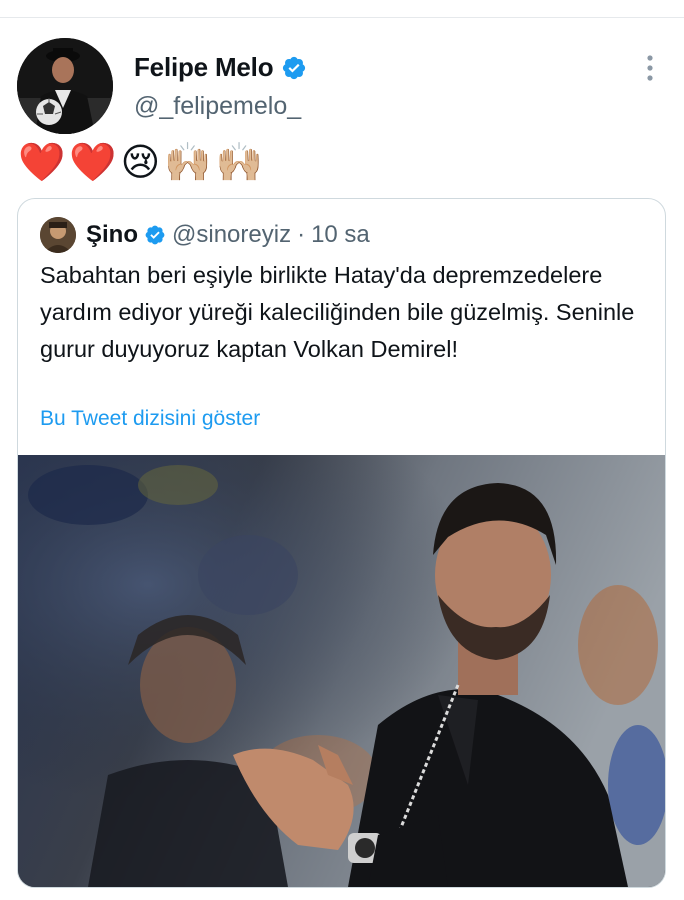 The image size is (684, 900). Describe the element at coordinates (342, 9) in the screenshot. I see `top-divider` at that location.